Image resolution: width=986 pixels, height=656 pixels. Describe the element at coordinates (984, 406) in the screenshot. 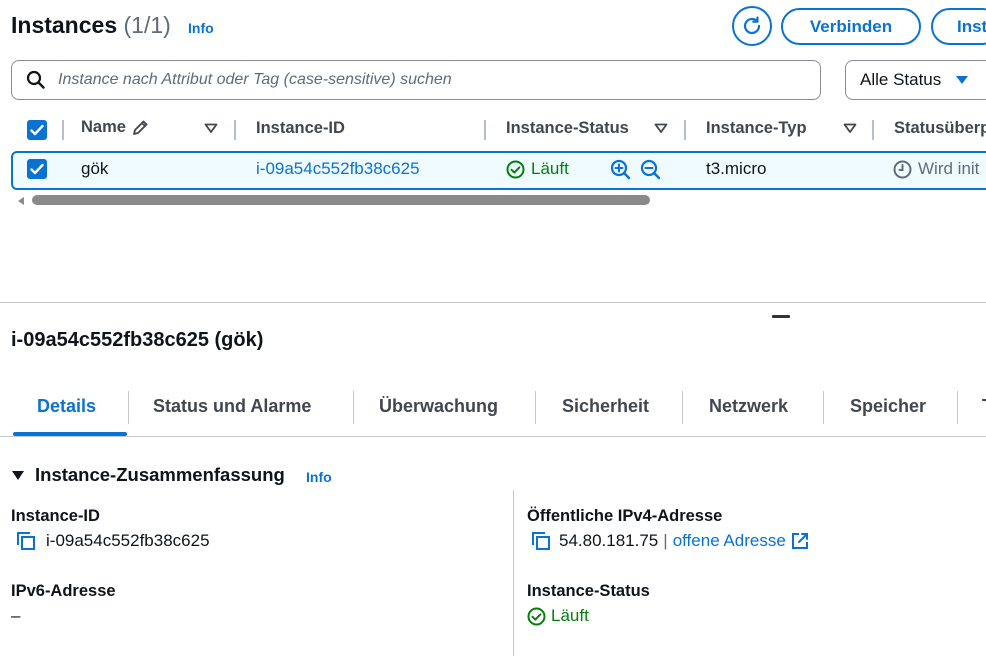

I see `tab-tags: T` at that location.